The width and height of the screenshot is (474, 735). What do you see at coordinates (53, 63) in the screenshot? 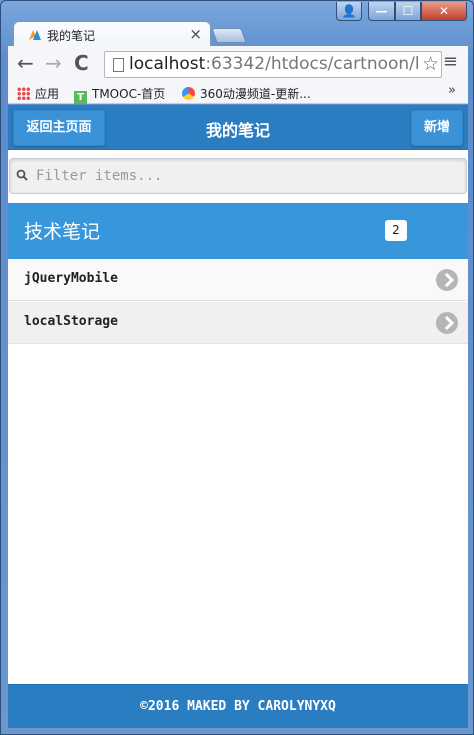
I see `forward-arrow-icon: →` at bounding box center [53, 63].